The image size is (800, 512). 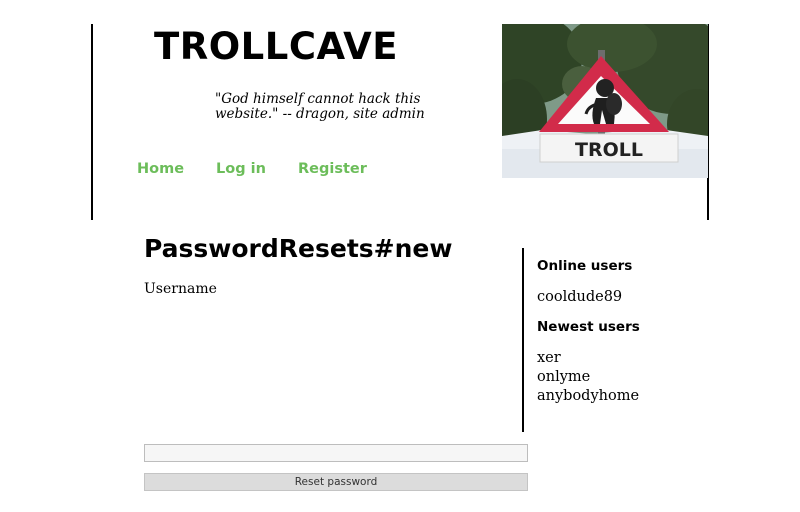 I want to click on nav-login-link: Log in, so click(x=241, y=169).